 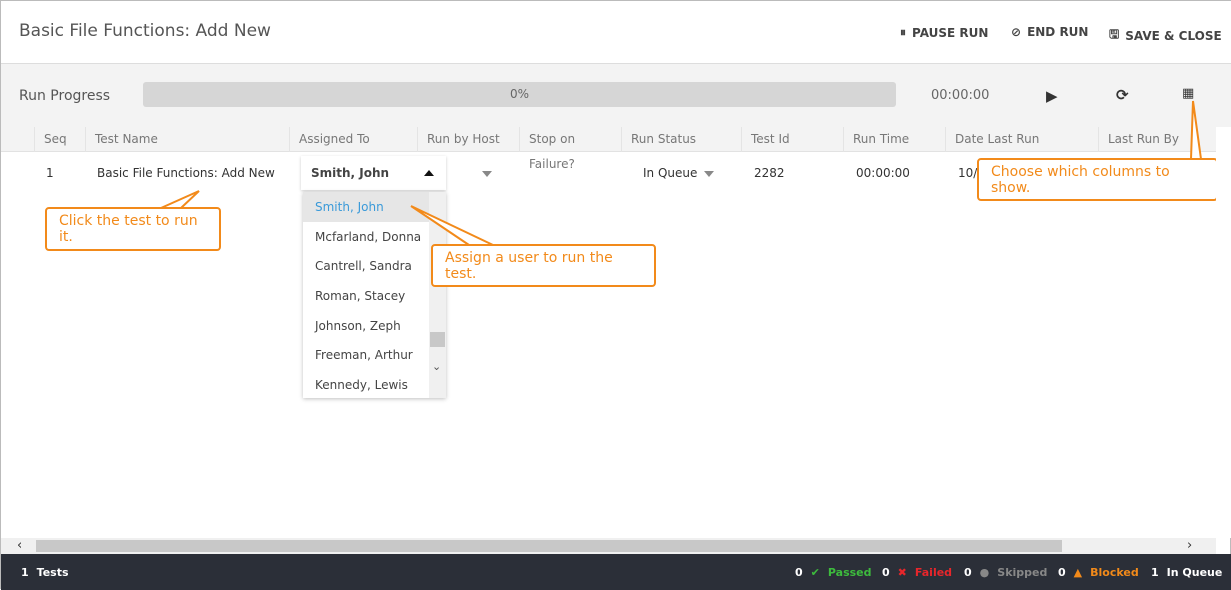 I want to click on pointer-run, so click(x=180, y=199).